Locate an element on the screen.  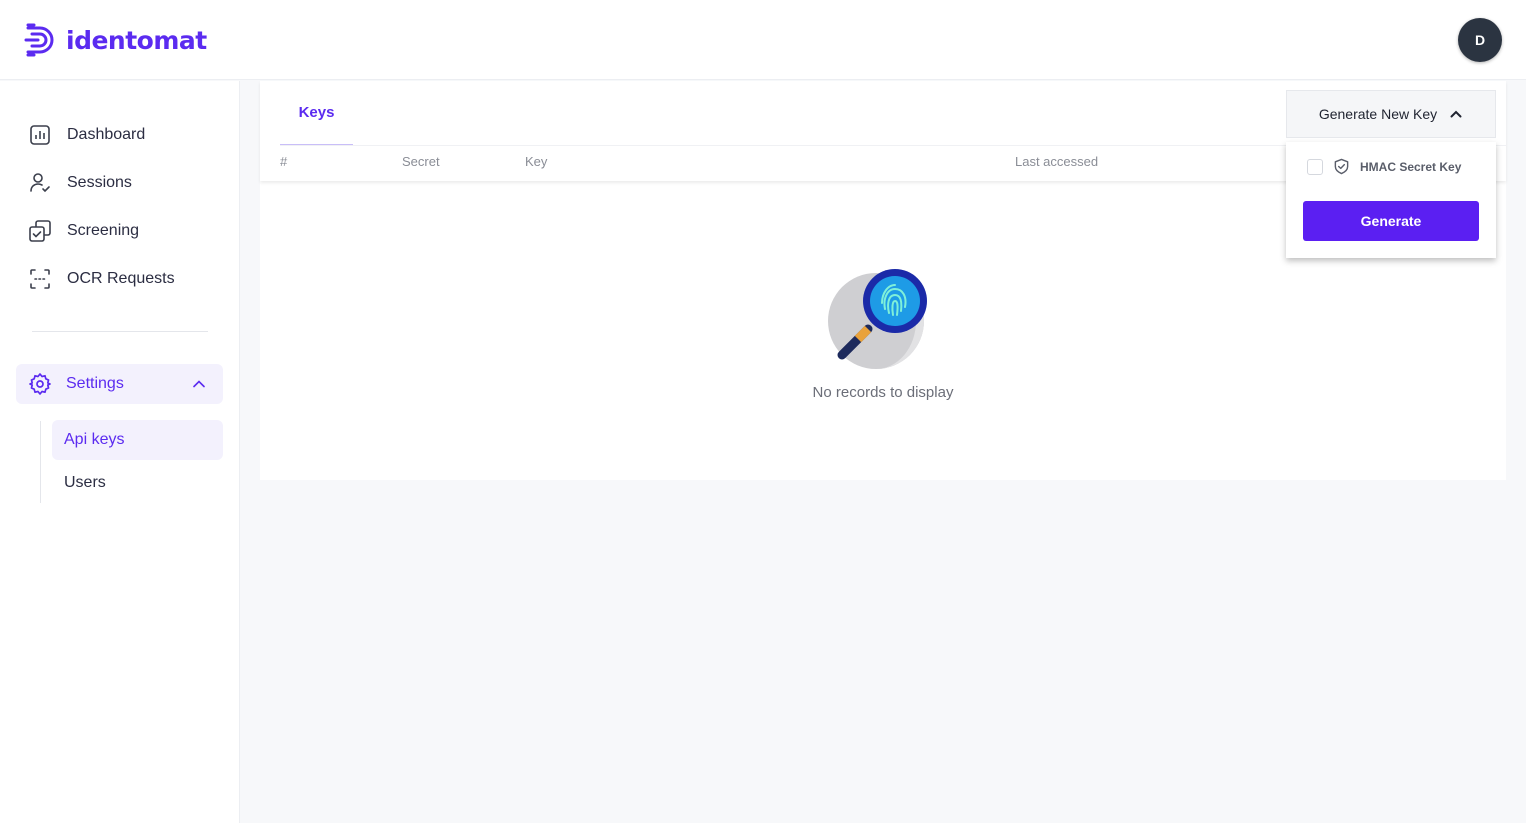
avatar: D is located at coordinates (1480, 40).